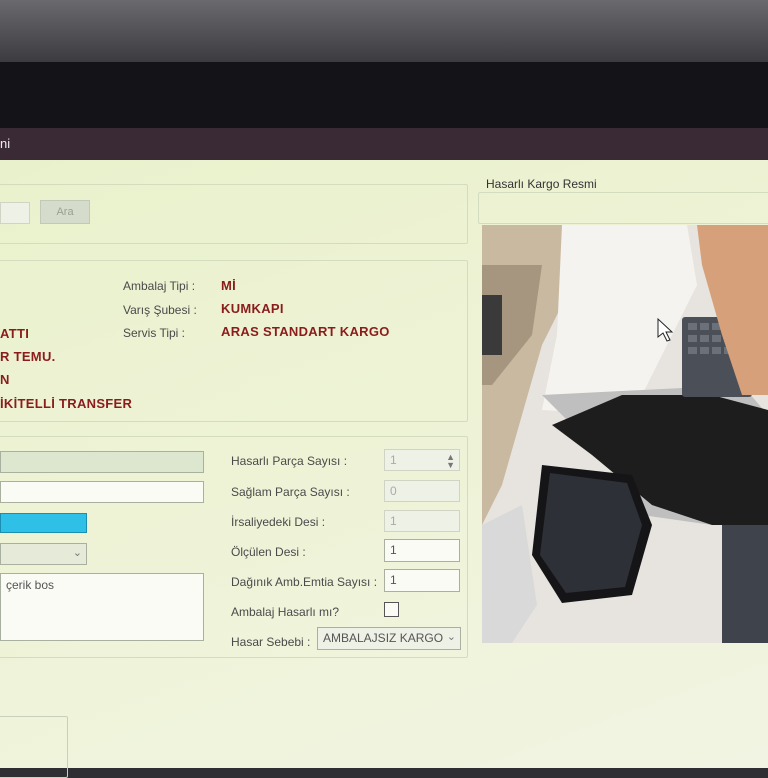 Image resolution: width=768 pixels, height=778 pixels. What do you see at coordinates (229, 285) in the screenshot?
I see `ambalaj-tipi-value: Mİ` at bounding box center [229, 285].